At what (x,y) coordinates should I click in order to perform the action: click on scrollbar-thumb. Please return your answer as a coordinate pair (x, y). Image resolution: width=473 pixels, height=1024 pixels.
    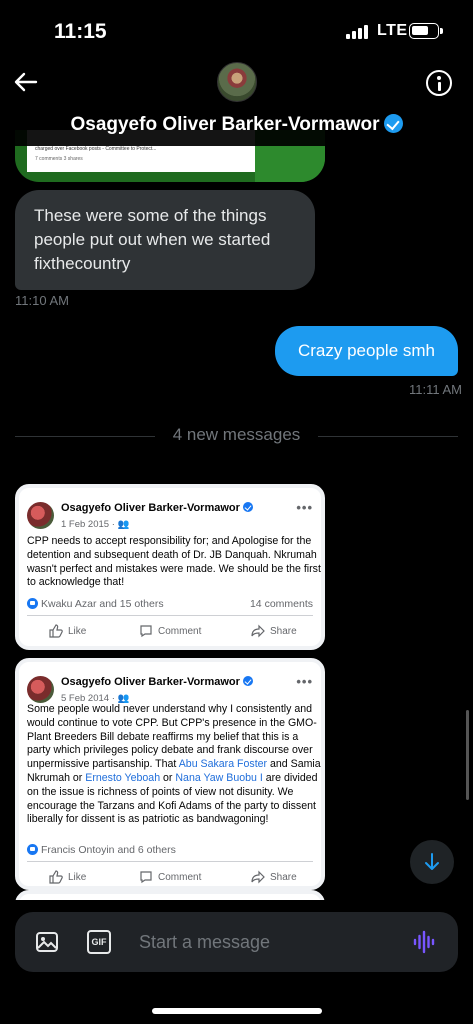
    Looking at the image, I should click on (467, 755).